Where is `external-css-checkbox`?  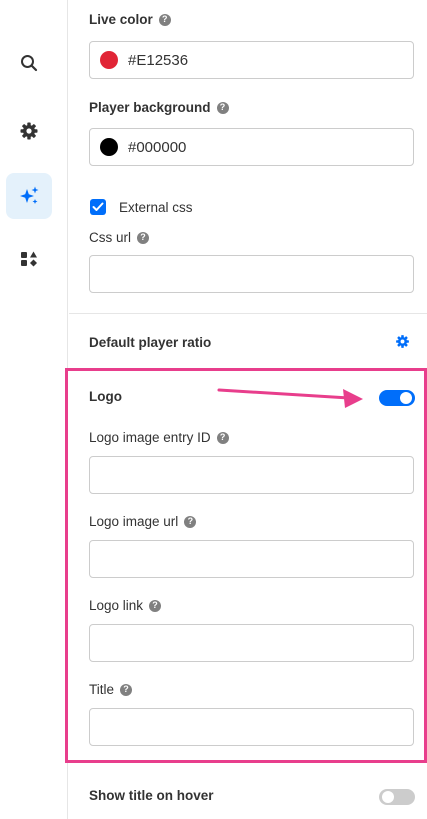
external-css-checkbox is located at coordinates (98, 207).